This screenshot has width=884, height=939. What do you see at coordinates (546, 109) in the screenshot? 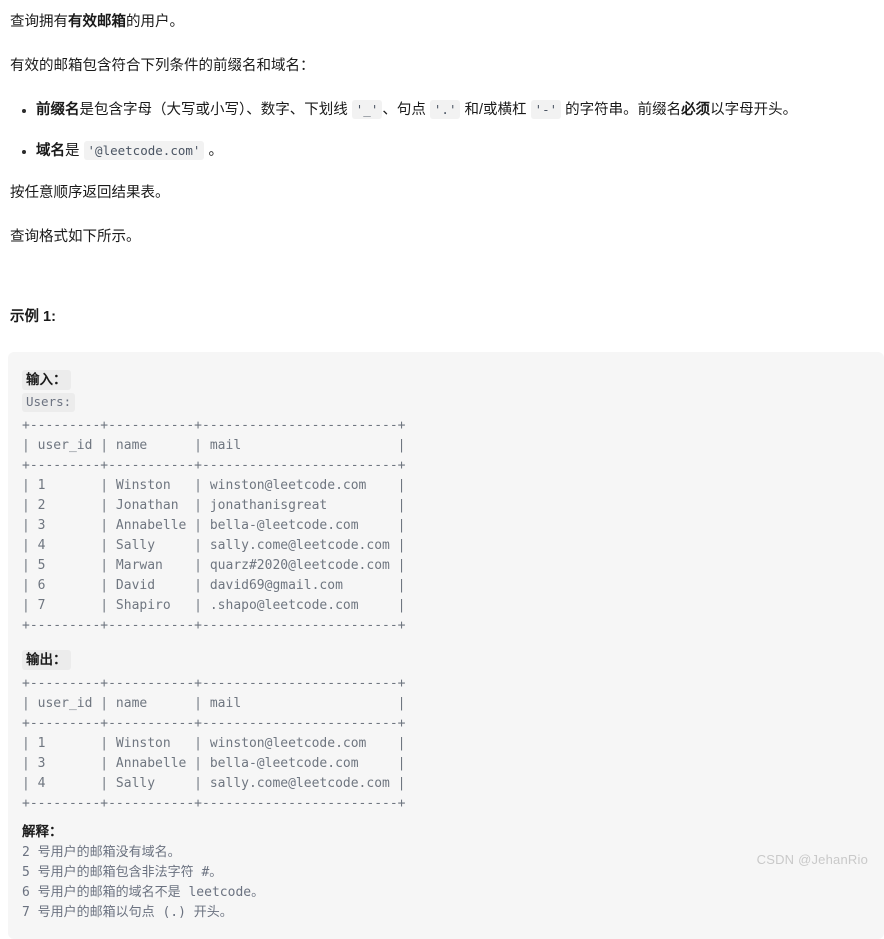
I see `code-chip-hyphen: '-'` at bounding box center [546, 109].